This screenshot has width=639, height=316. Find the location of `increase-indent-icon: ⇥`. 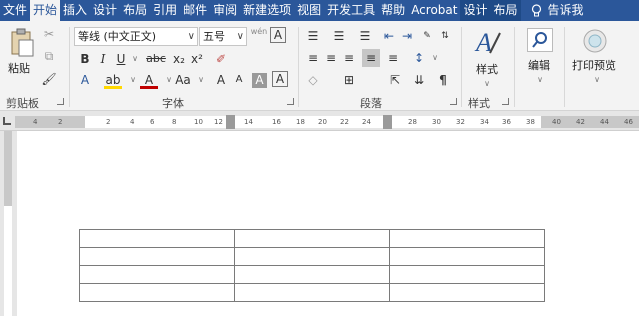

increase-indent-icon: ⇥ is located at coordinates (407, 36).